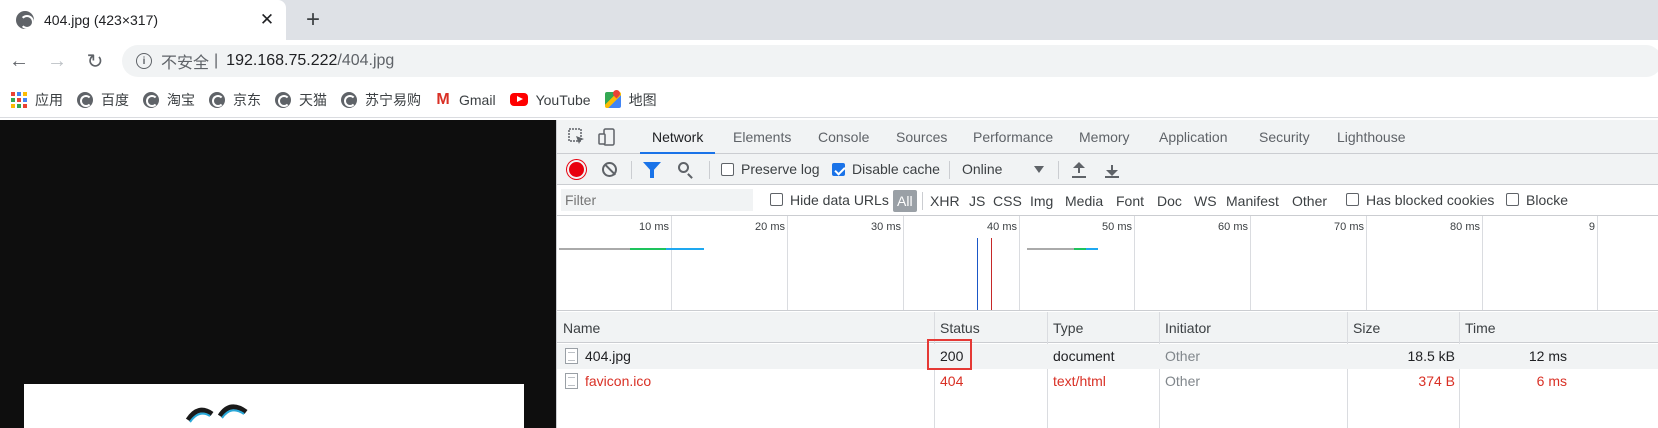 This screenshot has width=1658, height=428. I want to click on url-path: /404.jpg, so click(366, 60).